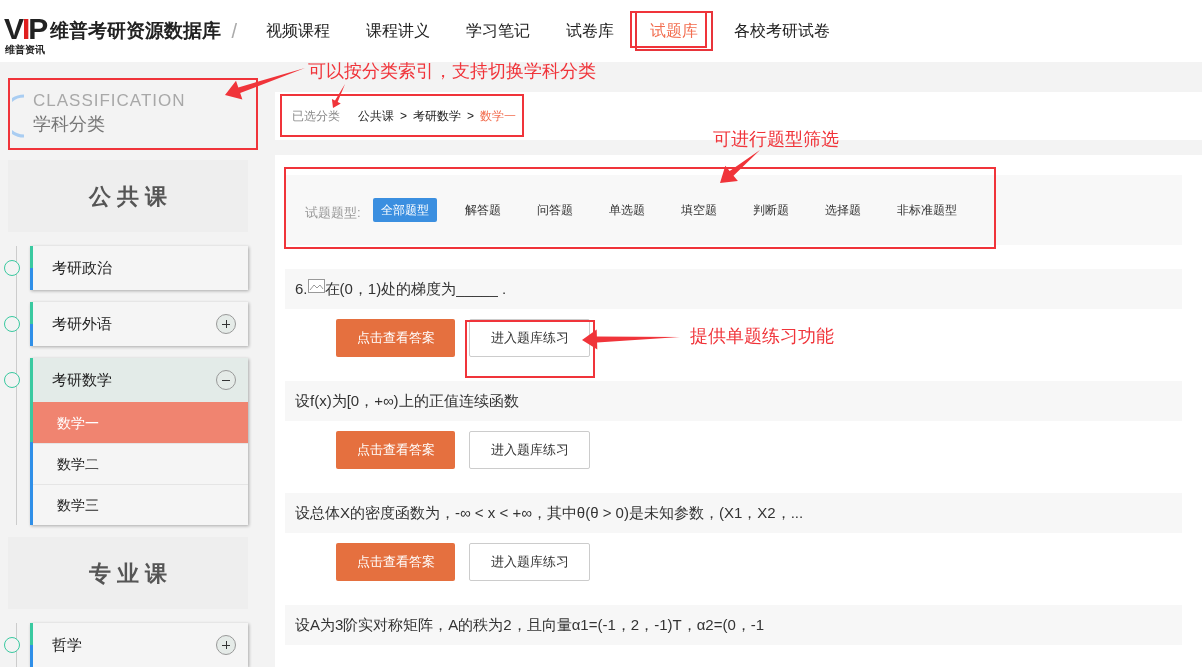 The width and height of the screenshot is (1202, 667). I want to click on question-number: 6., so click(301, 288).